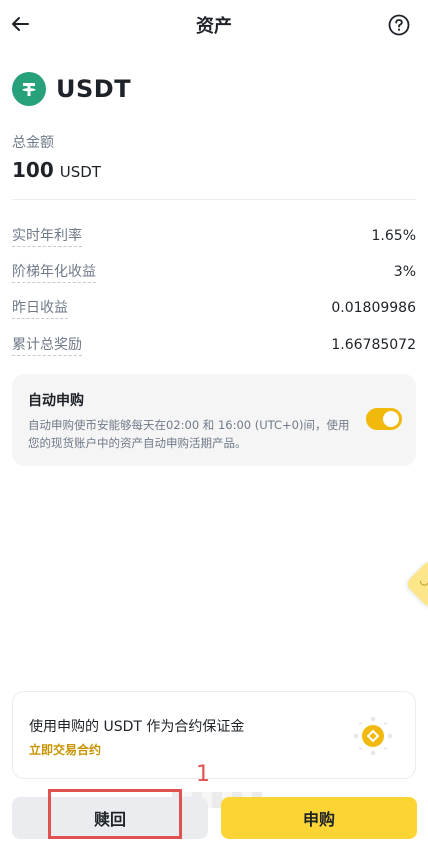 This screenshot has width=428, height=841. What do you see at coordinates (214, 308) in the screenshot?
I see `stat-row-yesterday-earnings: 昨日收益 0.01809986` at bounding box center [214, 308].